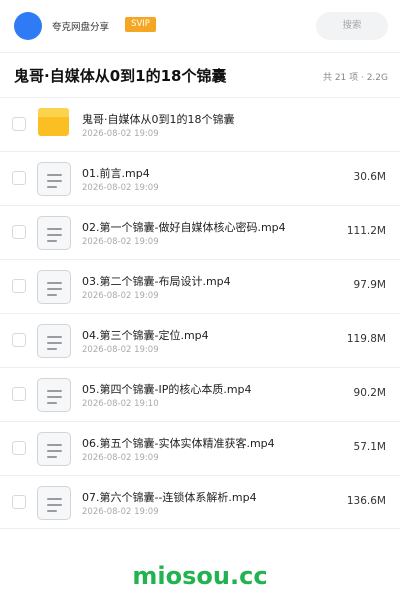 Image resolution: width=400 pixels, height=600 pixels. What do you see at coordinates (369, 447) in the screenshot?
I see `file-size: 57.1M` at bounding box center [369, 447].